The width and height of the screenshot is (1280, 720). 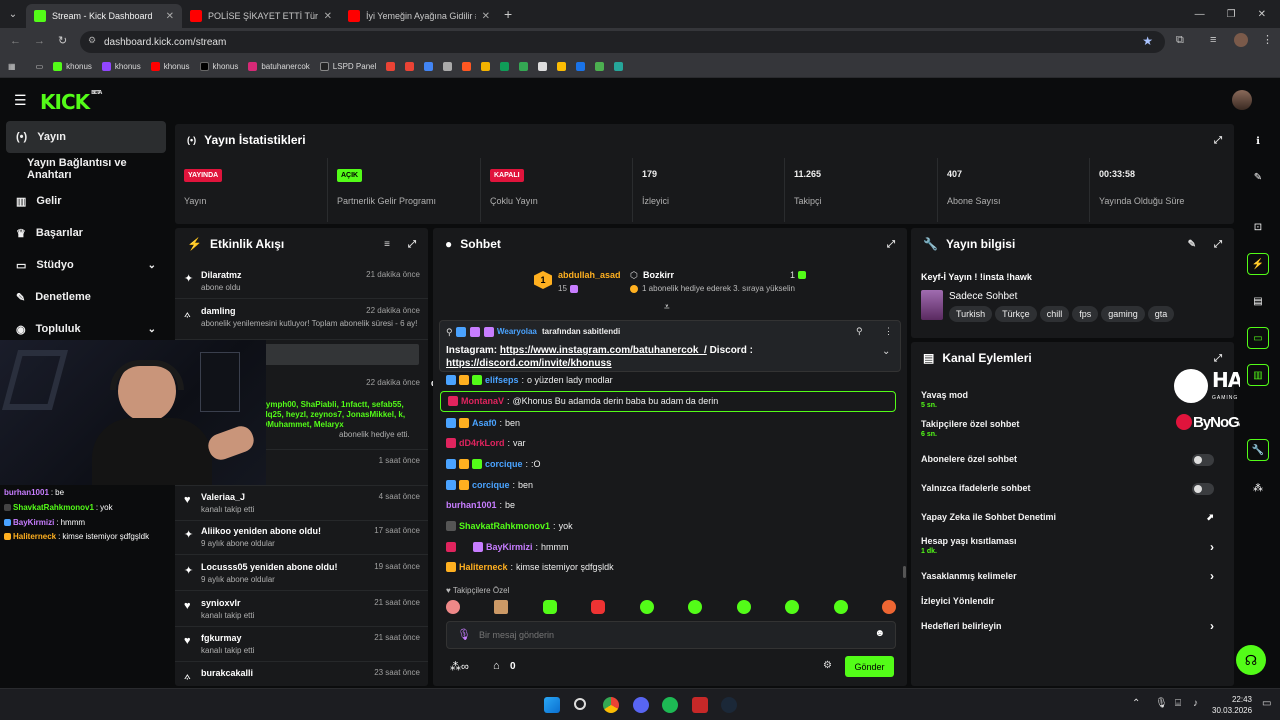 What do you see at coordinates (1258, 301) in the screenshot?
I see `document-icon: ▤` at bounding box center [1258, 301].